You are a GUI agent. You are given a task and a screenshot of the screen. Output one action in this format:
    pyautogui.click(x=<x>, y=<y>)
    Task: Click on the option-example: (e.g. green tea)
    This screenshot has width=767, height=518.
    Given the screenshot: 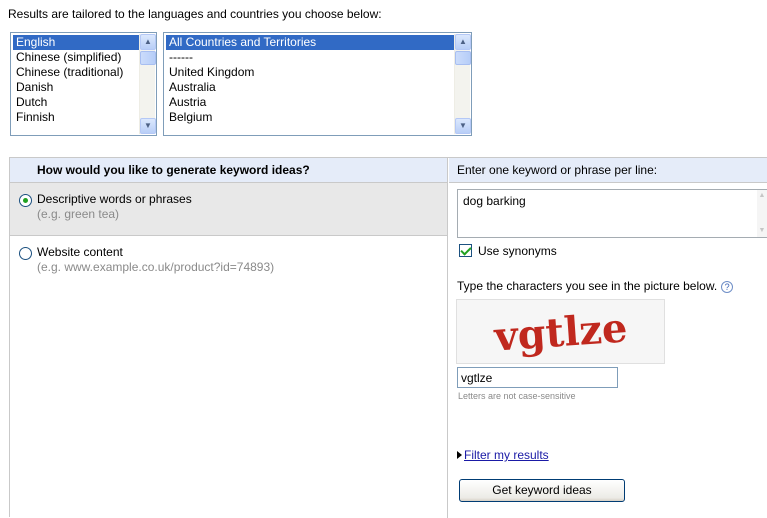 What is the action you would take?
    pyautogui.click(x=78, y=214)
    